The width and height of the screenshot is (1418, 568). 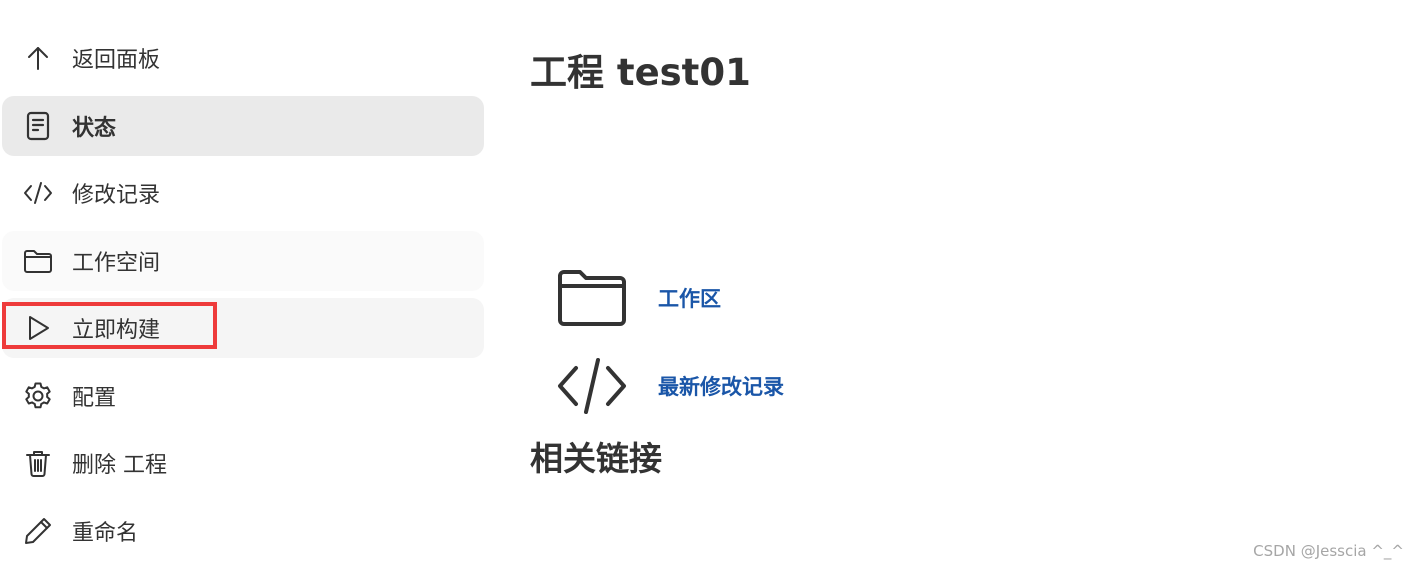 What do you see at coordinates (243, 463) in the screenshot?
I see `sidebar-item-delete-project: 删除 工程` at bounding box center [243, 463].